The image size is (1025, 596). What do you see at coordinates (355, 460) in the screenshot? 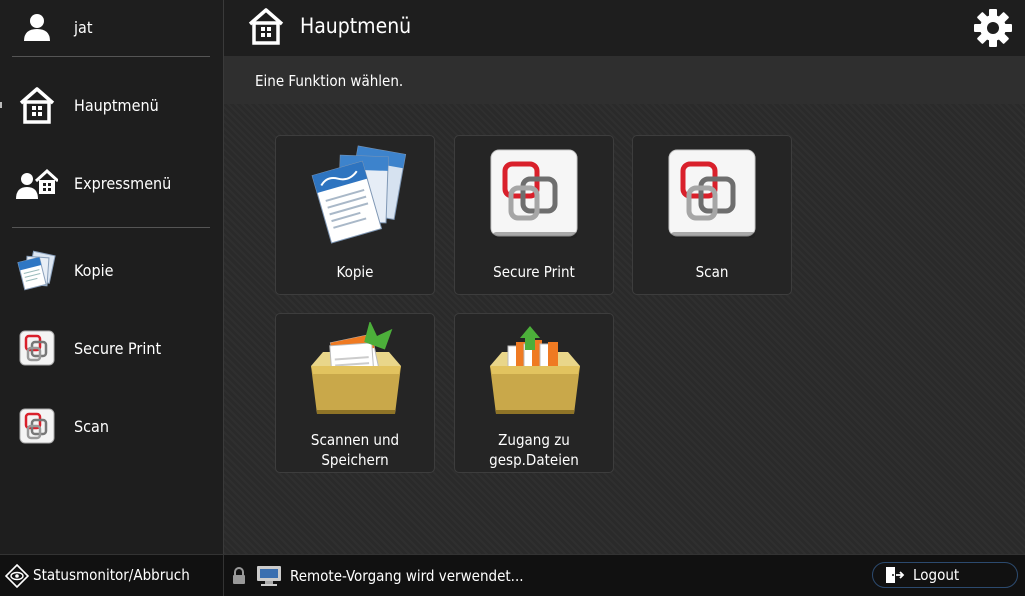
I see `tile-label: Speichern` at bounding box center [355, 460].